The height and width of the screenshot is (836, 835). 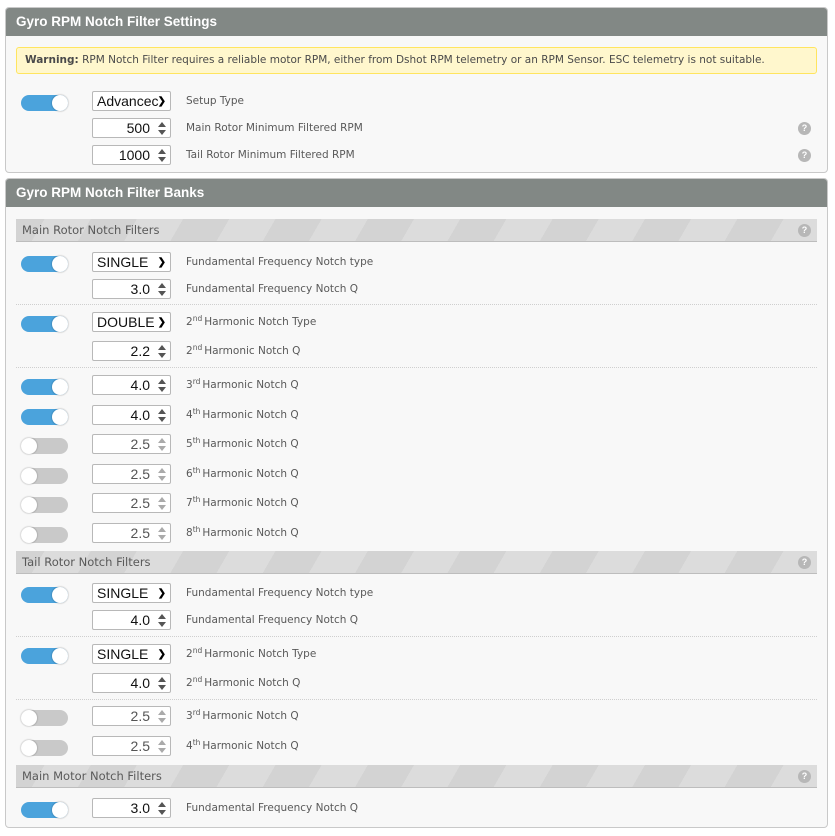 I want to click on main-fund-type-select: SINGLE ❯, so click(x=131, y=262).